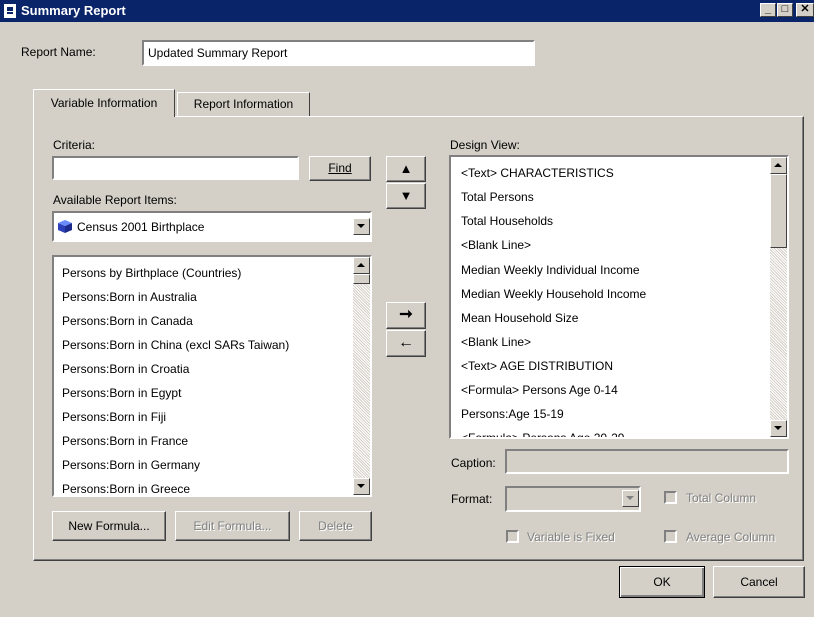 Image resolution: width=814 pixels, height=617 pixels. Describe the element at coordinates (151, 273) in the screenshot. I see `list-item: Persons by Birthplace (Countries)` at that location.